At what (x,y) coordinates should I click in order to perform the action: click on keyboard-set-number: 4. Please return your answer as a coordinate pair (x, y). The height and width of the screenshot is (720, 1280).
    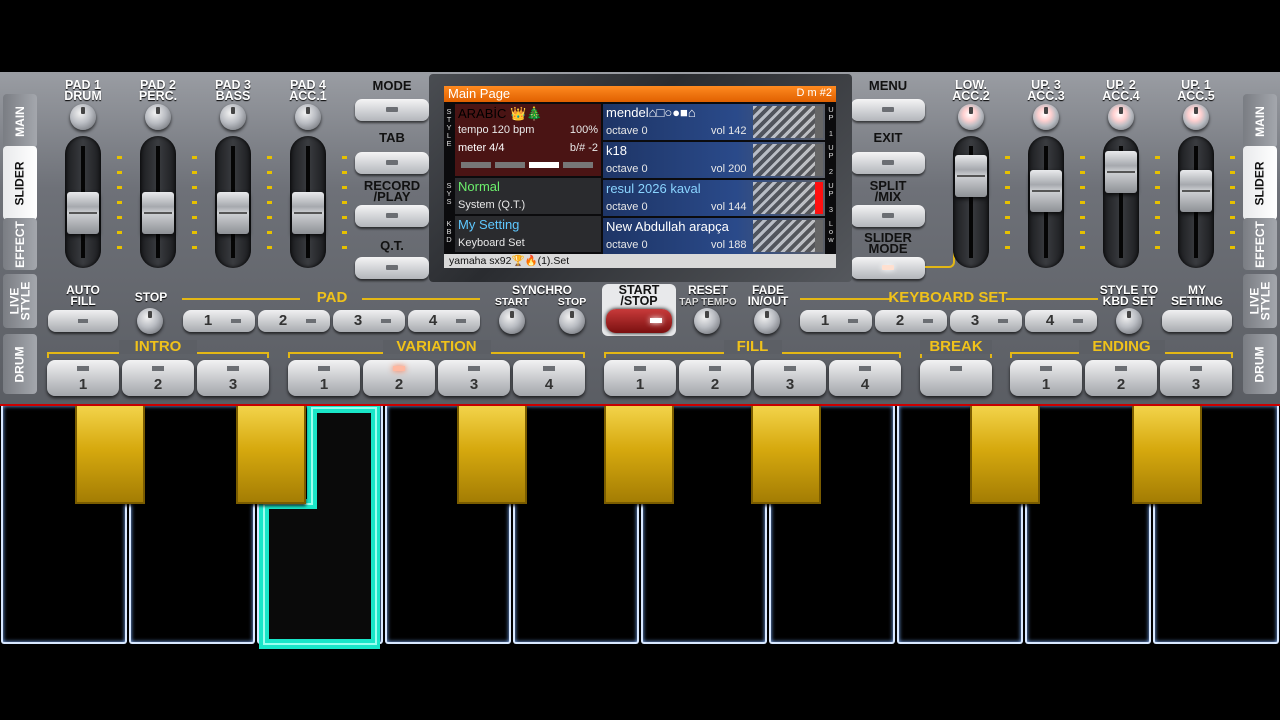
    Looking at the image, I should click on (1050, 320).